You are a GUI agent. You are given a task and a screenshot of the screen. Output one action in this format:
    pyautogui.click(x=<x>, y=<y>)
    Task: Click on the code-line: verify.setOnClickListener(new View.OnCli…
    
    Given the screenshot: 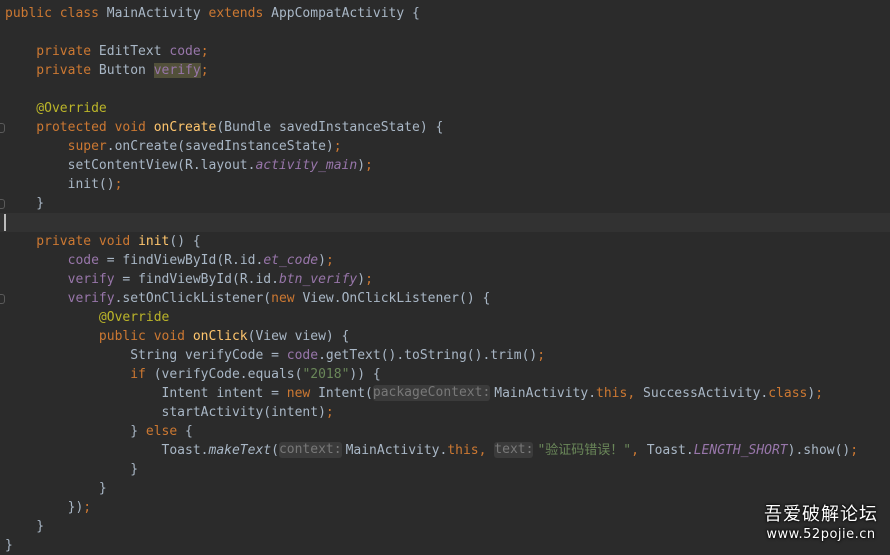 What is the action you would take?
    pyautogui.click(x=445, y=298)
    